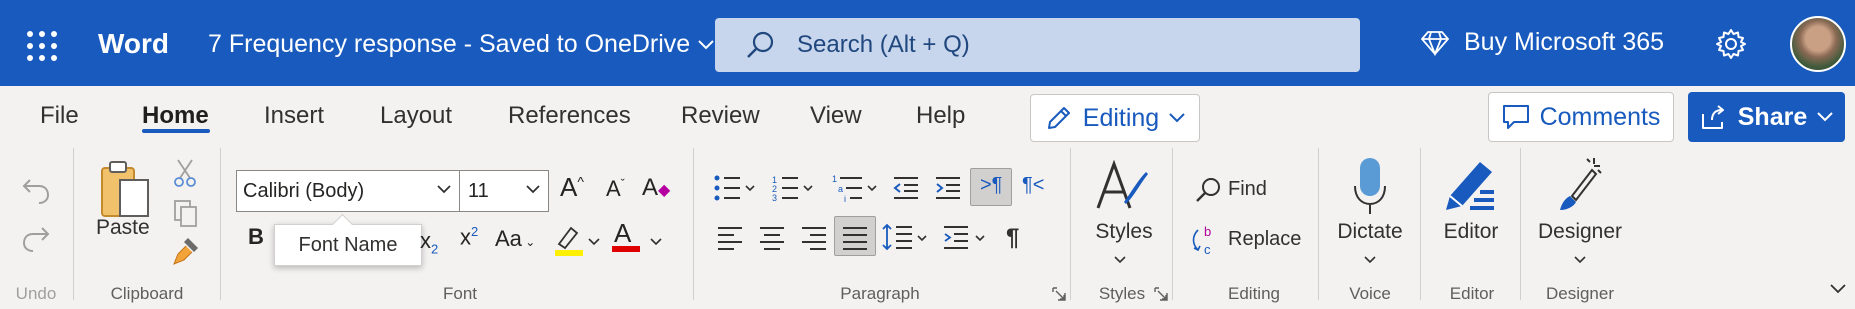  What do you see at coordinates (1838, 289) in the screenshot?
I see `ribbon-expand-chevron-icon` at bounding box center [1838, 289].